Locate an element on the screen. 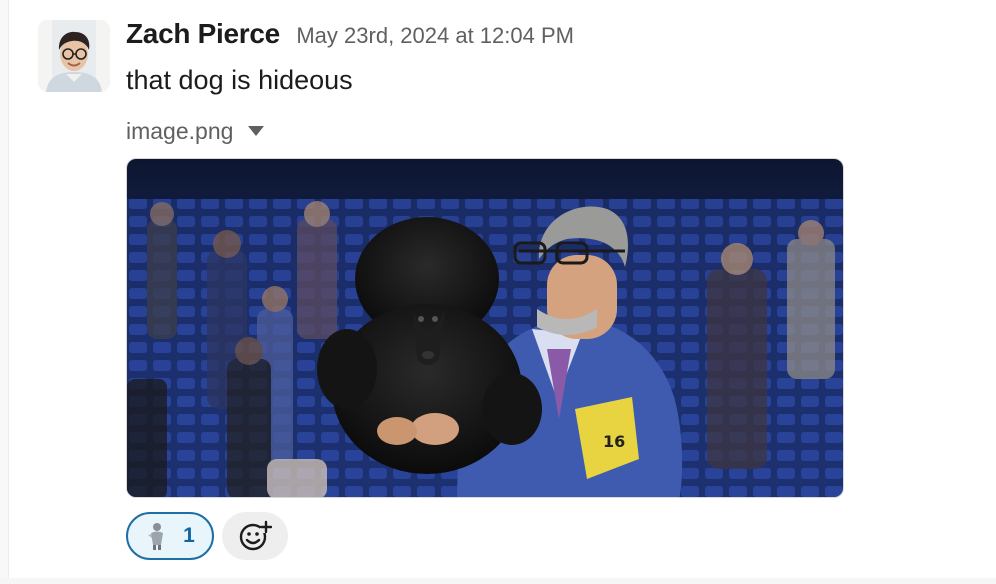  avatar-photo-icon is located at coordinates (74, 56).